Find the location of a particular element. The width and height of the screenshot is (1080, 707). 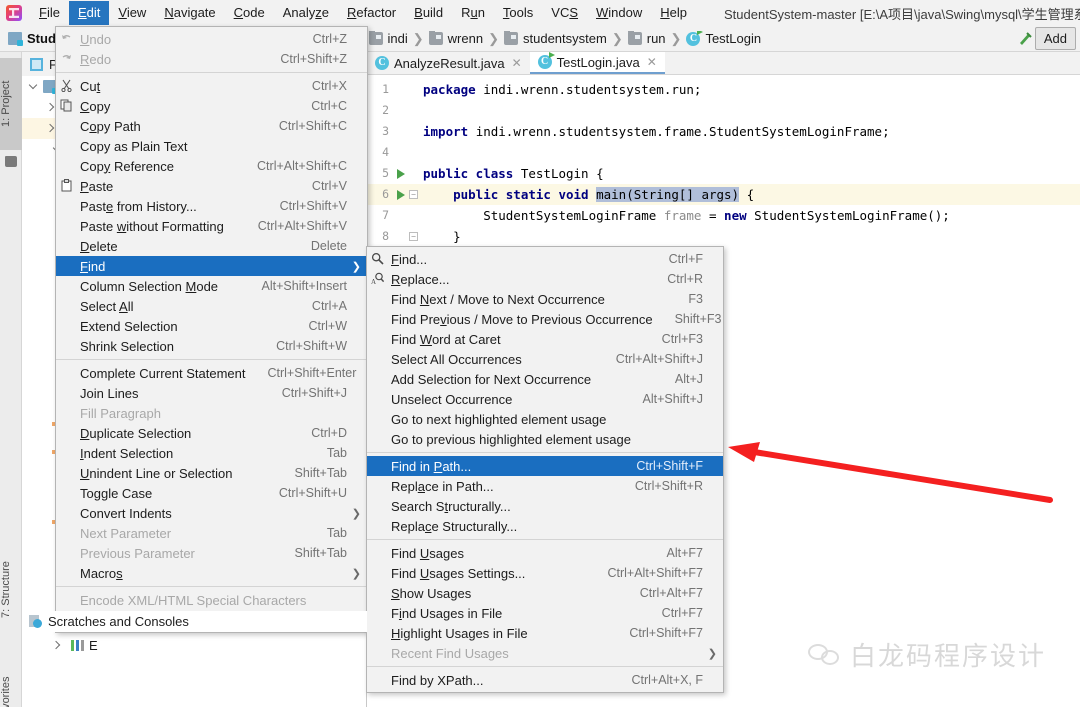

menu-item-label: Paste without Formatting is located at coordinates (152, 226).